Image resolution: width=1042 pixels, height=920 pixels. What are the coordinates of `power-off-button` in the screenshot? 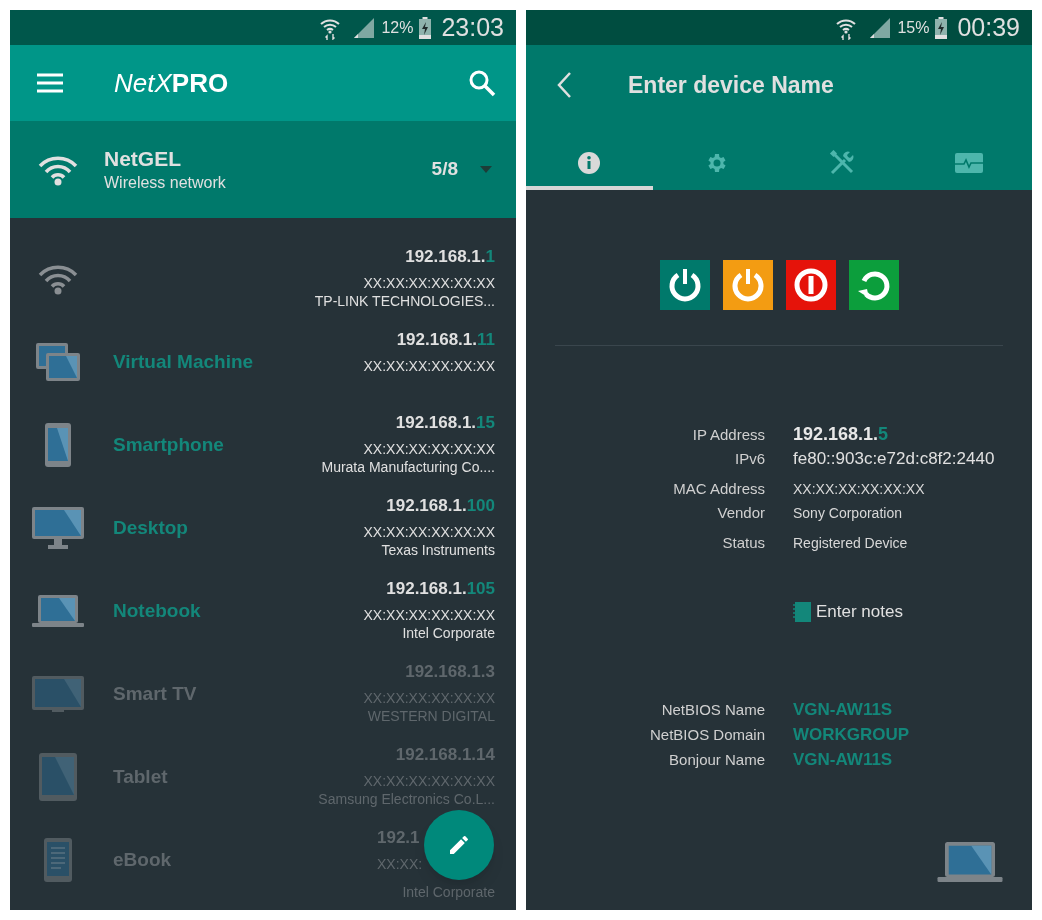 It's located at (810, 285).